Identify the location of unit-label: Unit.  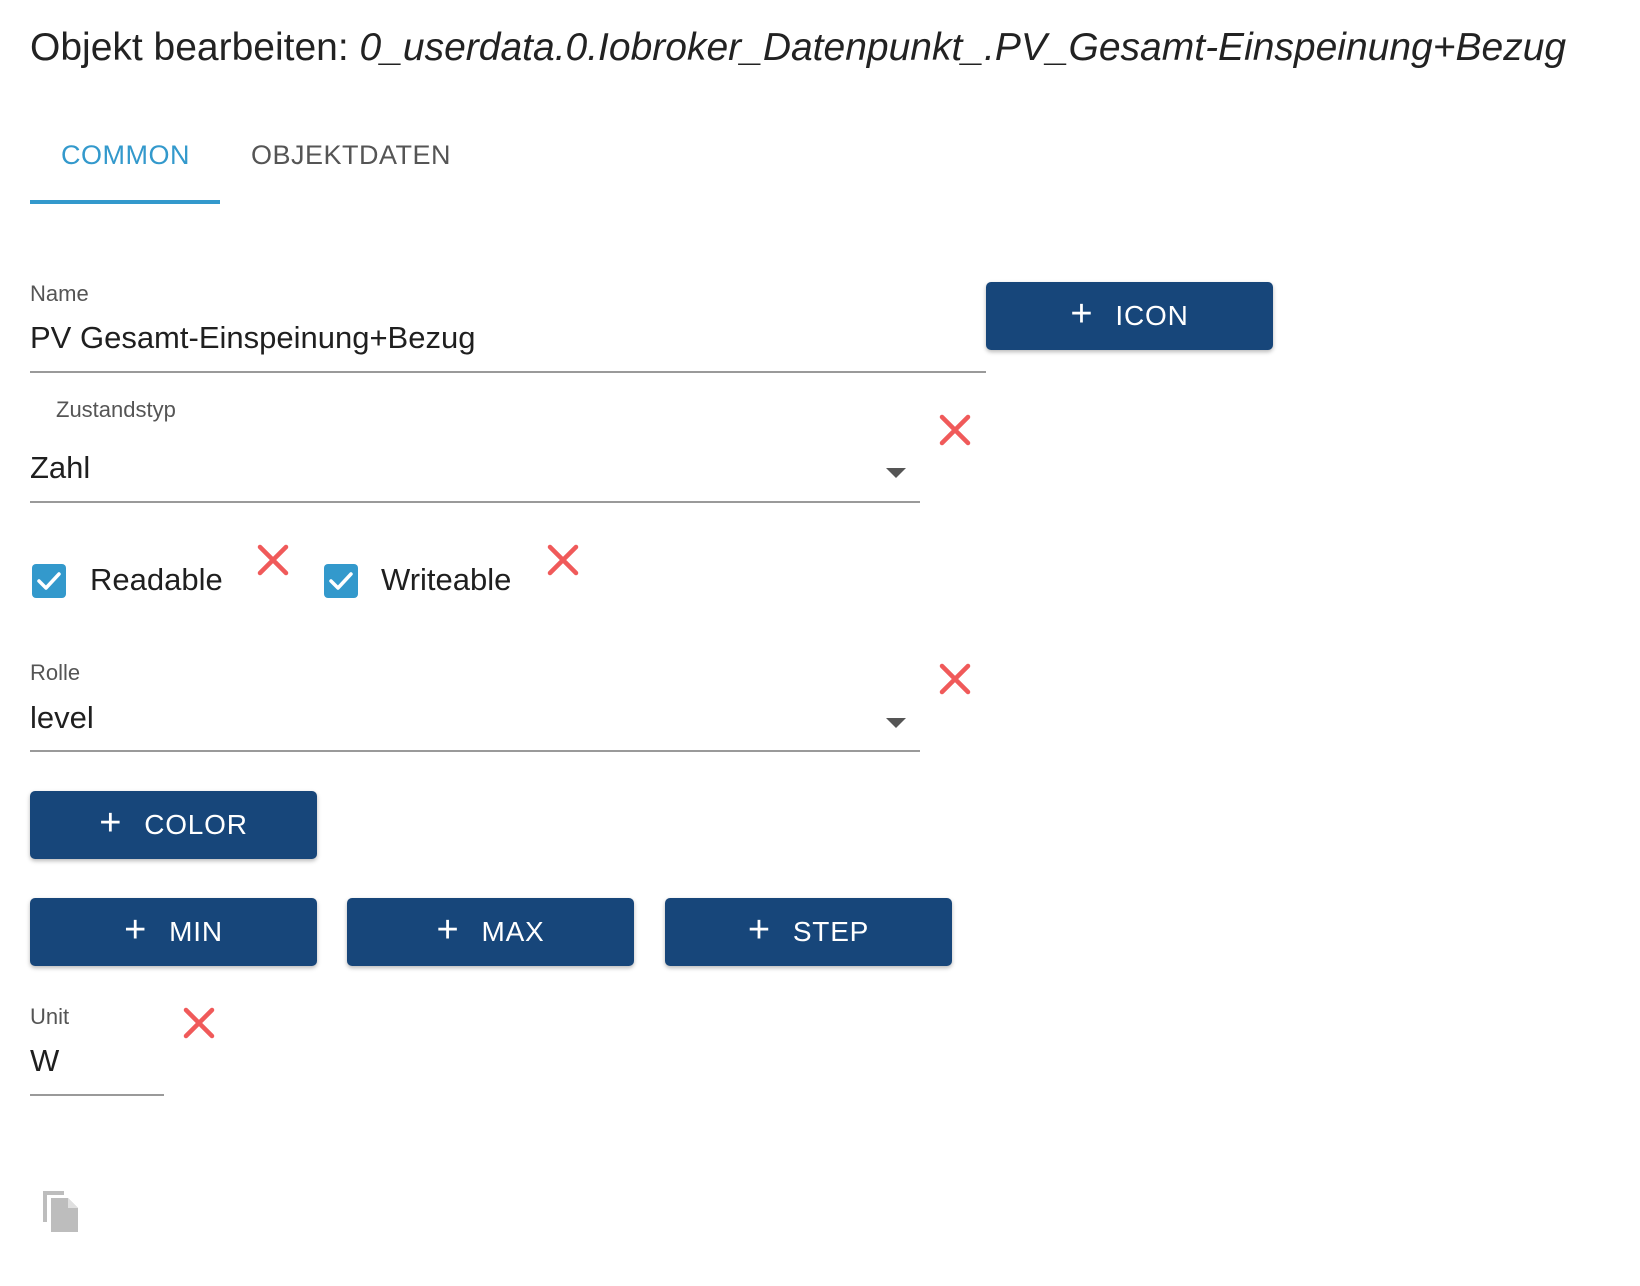
(50, 1016).